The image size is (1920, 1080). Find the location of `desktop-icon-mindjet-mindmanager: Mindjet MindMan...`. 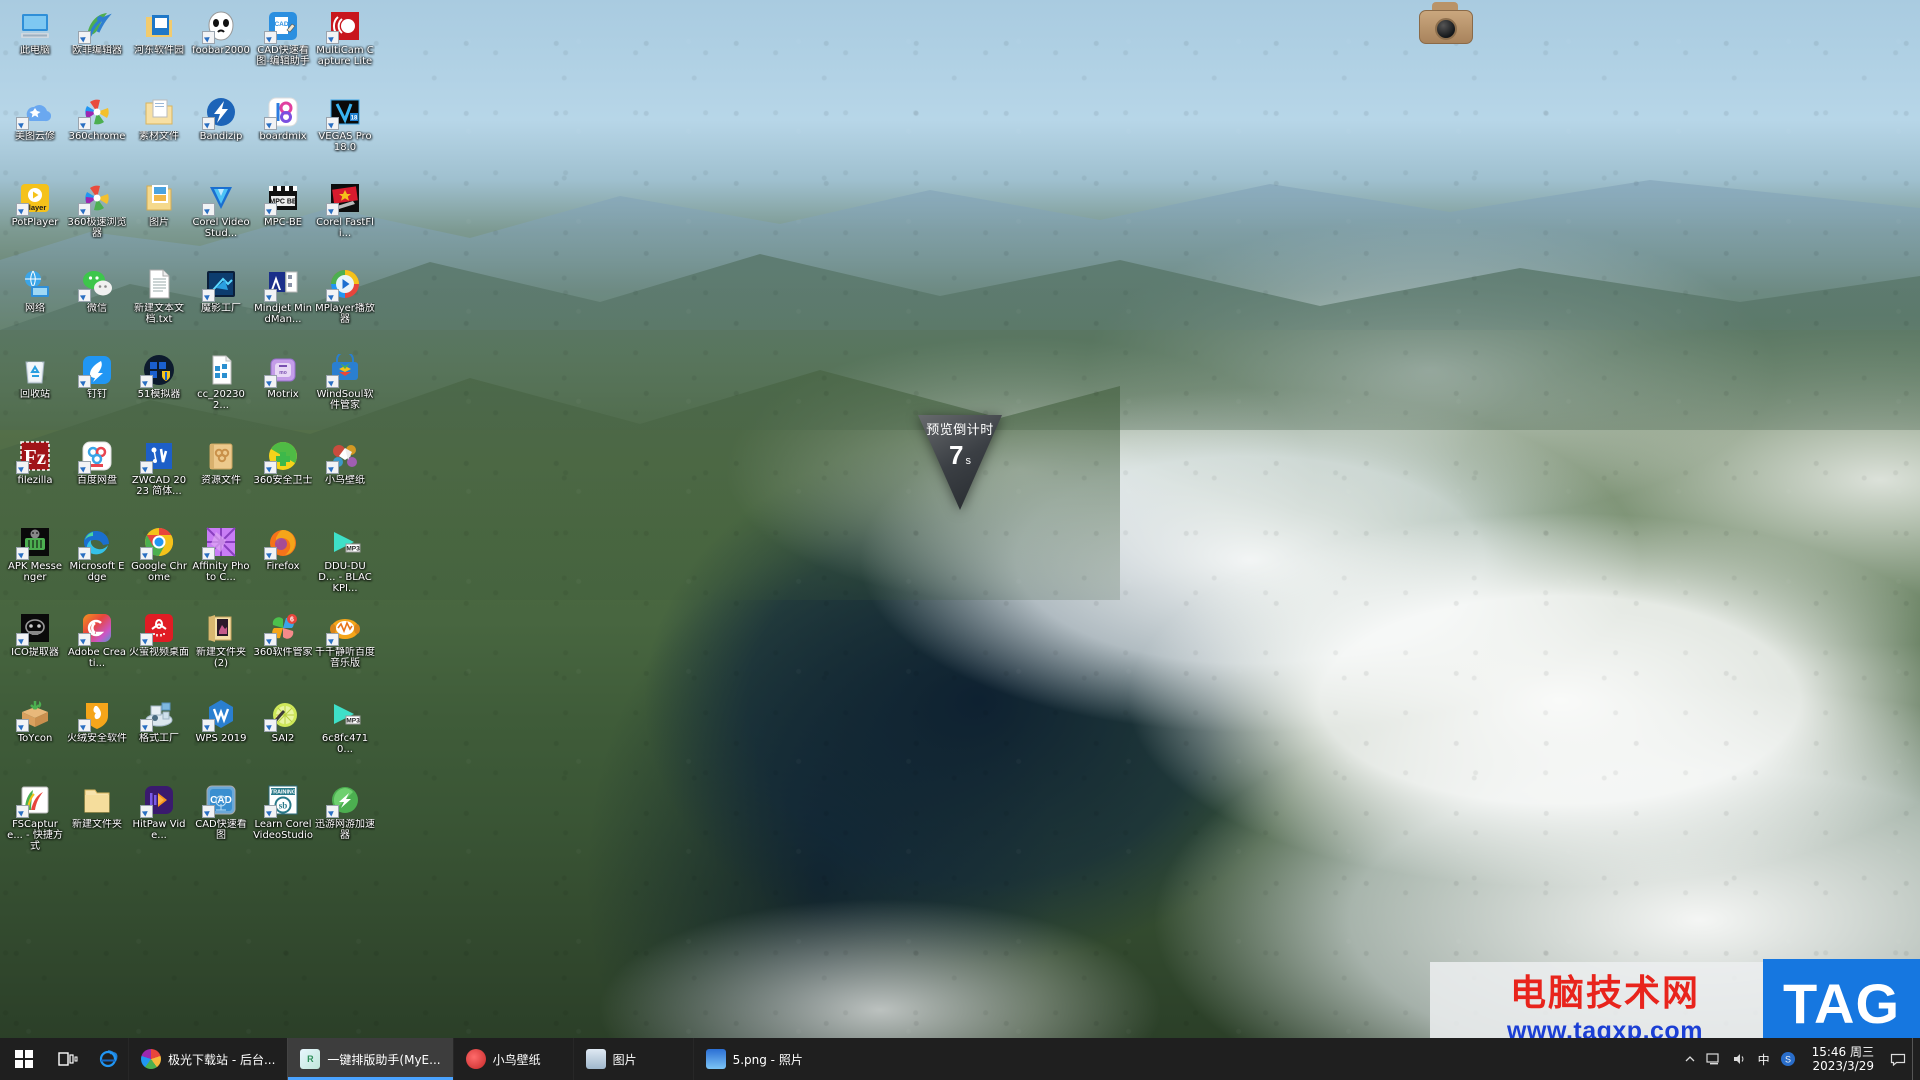

desktop-icon-mindjet-mindmanager: Mindjet MindMan... is located at coordinates (283, 305).